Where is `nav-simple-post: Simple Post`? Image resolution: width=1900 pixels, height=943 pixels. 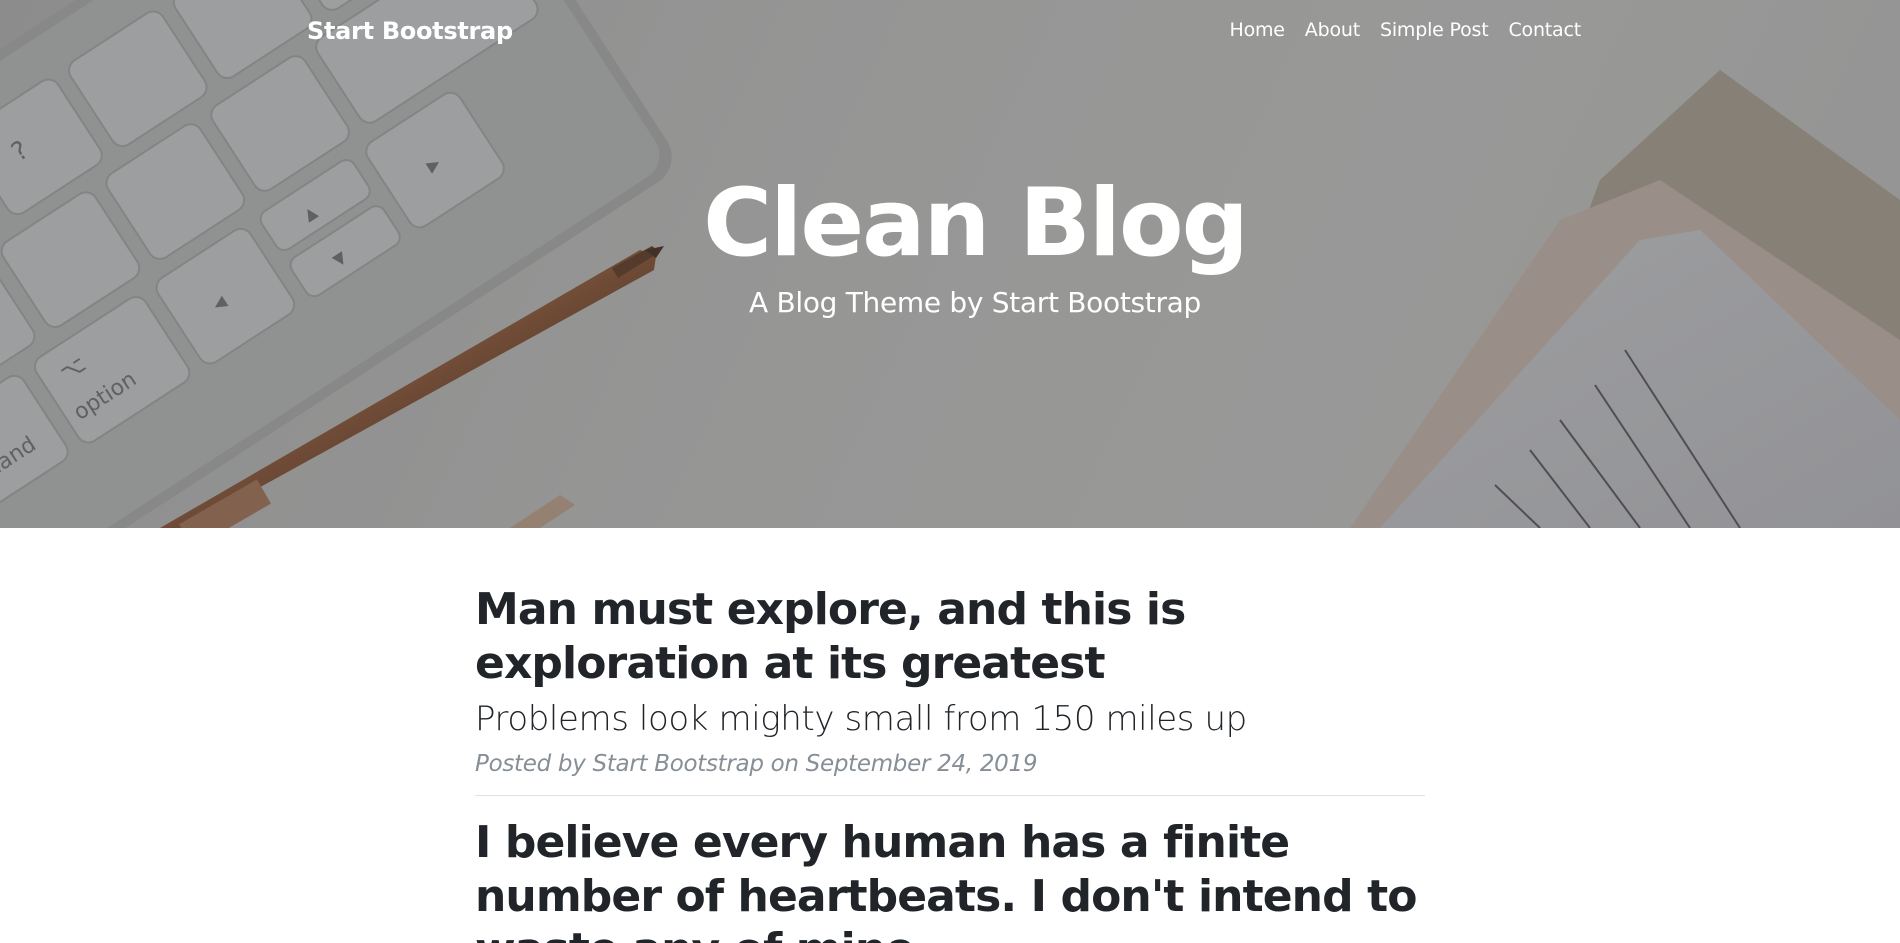
nav-simple-post: Simple Post is located at coordinates (1434, 30).